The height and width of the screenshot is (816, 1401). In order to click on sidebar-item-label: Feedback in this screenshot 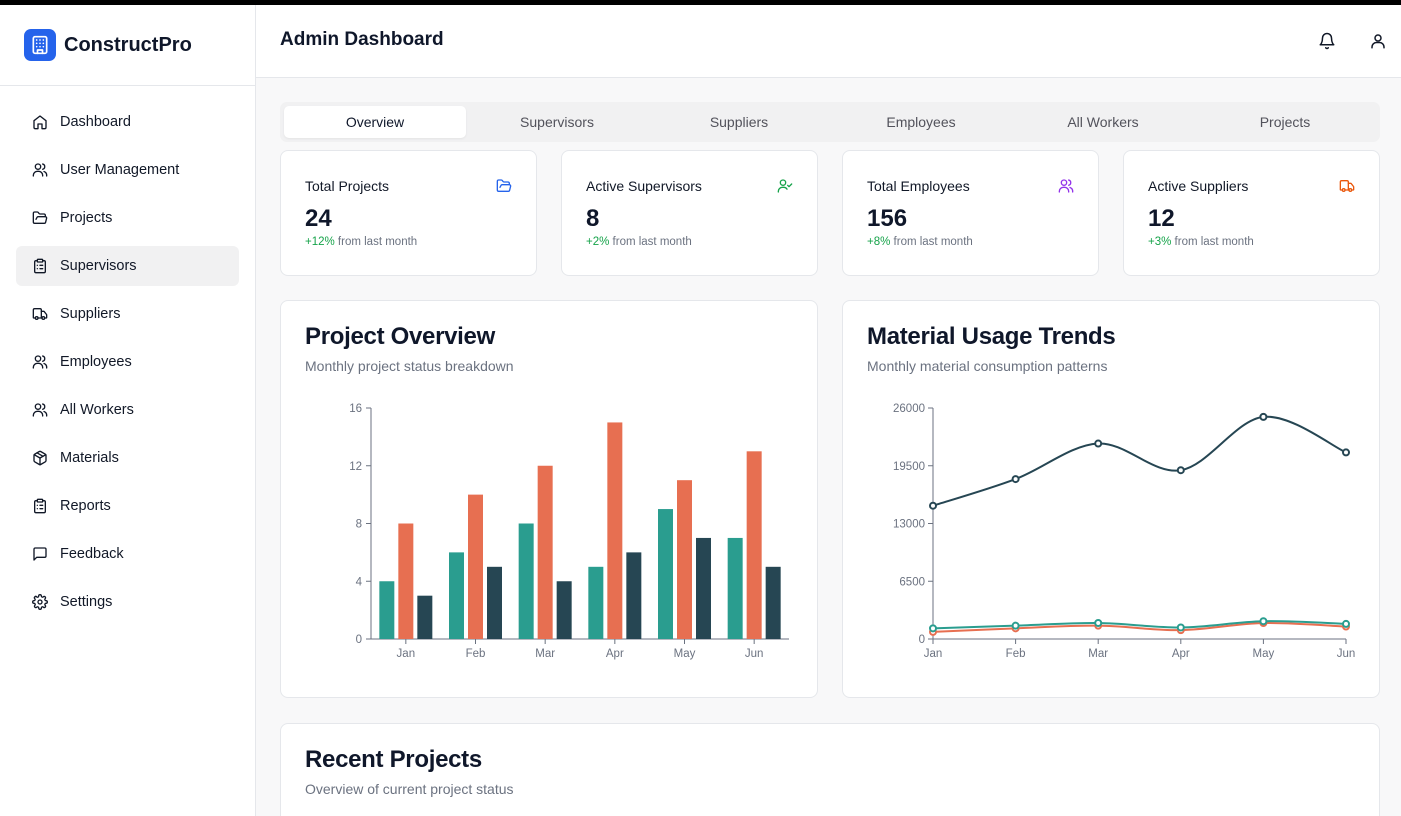, I will do `click(92, 554)`.